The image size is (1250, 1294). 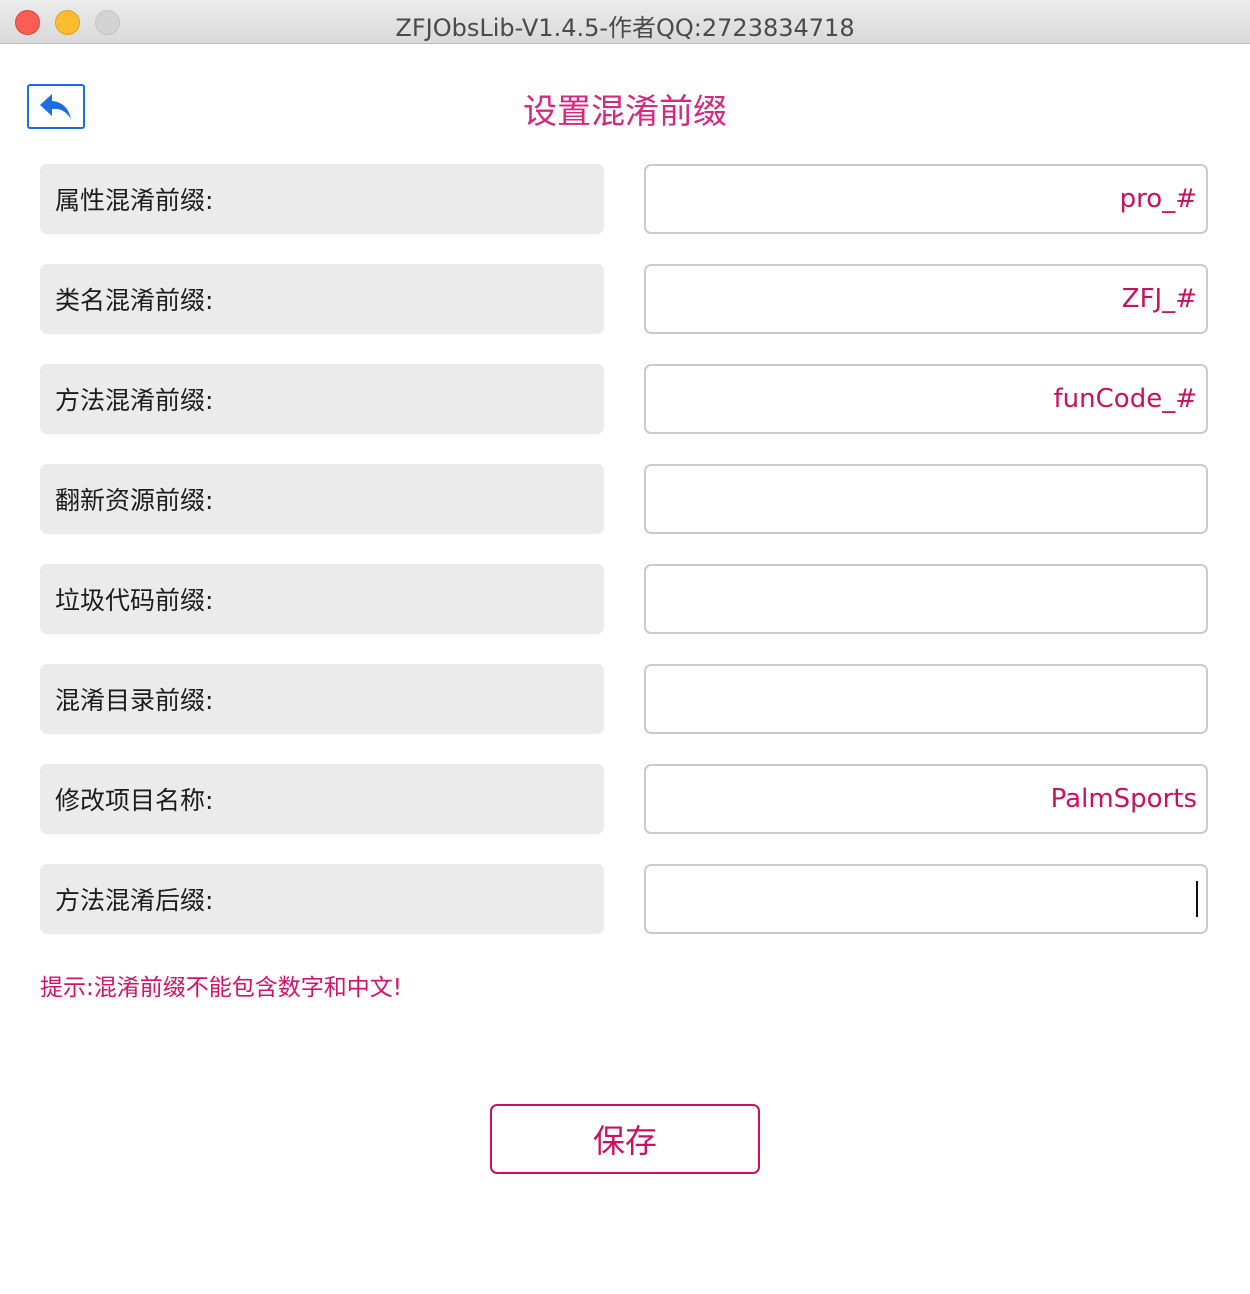 I want to click on form-row-method-suffix: 方法混淆后缀:, so click(x=624, y=899).